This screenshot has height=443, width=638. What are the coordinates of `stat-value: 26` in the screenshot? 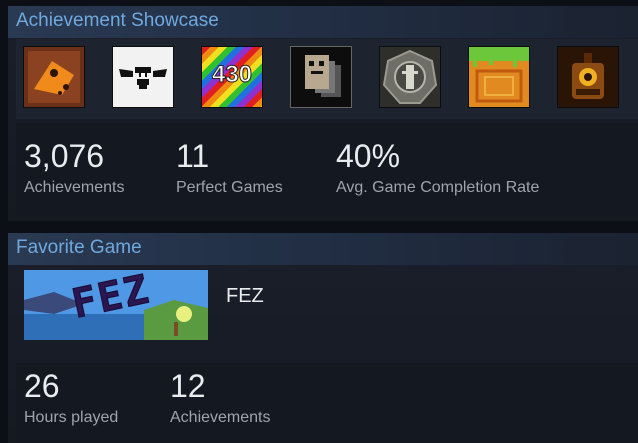 It's located at (42, 386).